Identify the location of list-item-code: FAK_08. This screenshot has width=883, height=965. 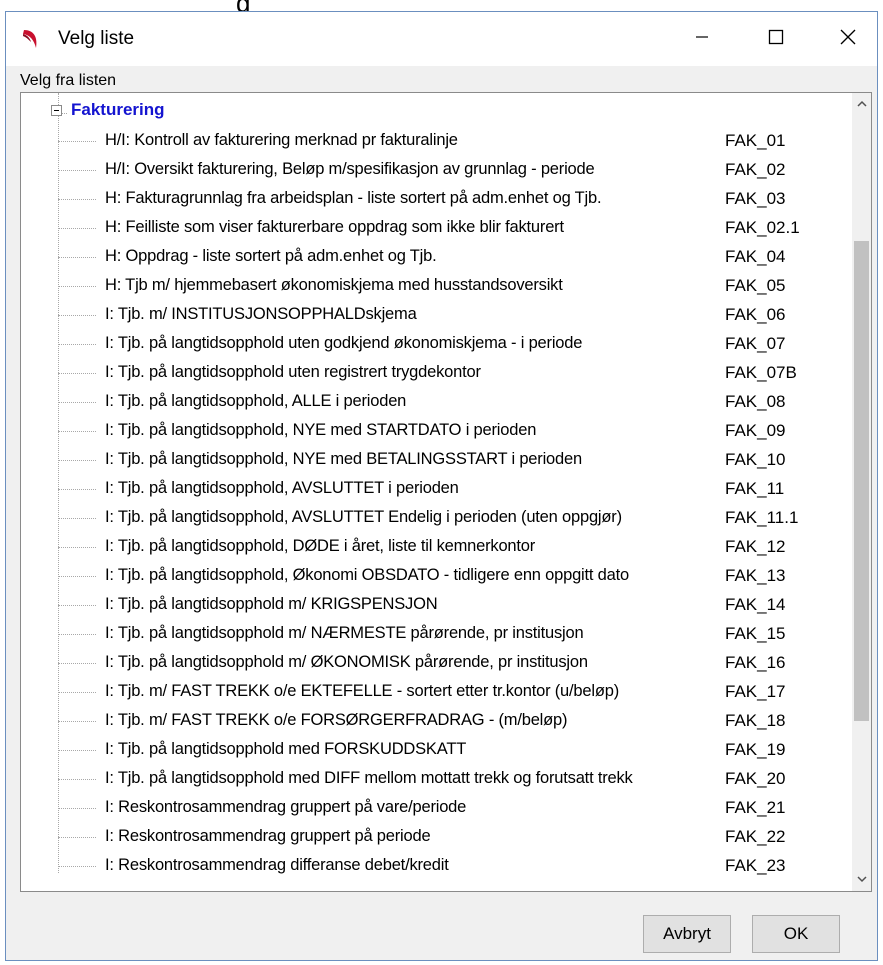
(755, 401).